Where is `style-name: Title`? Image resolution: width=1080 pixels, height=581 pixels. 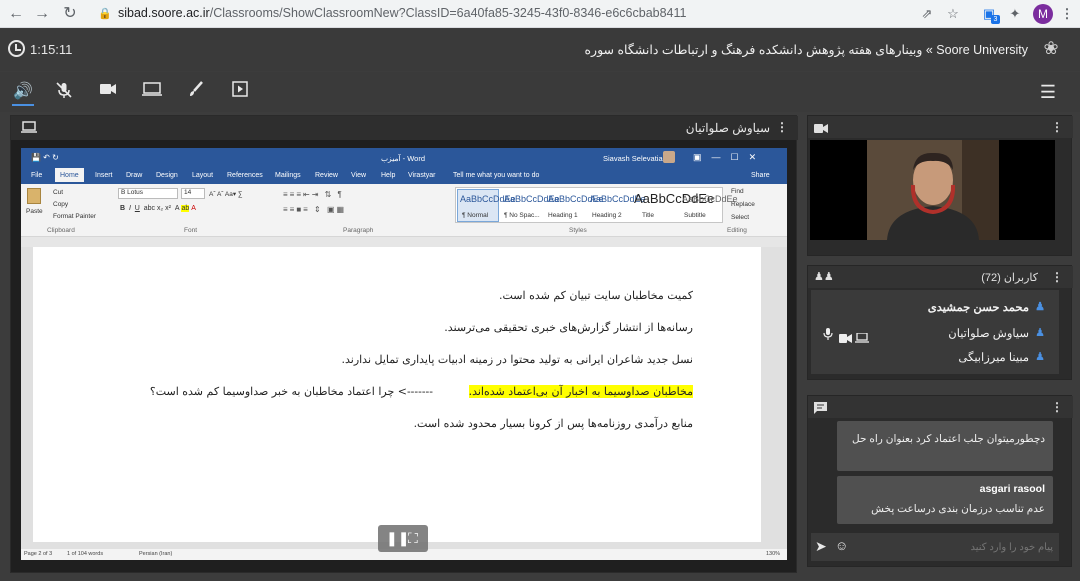 style-name: Title is located at coordinates (648, 215).